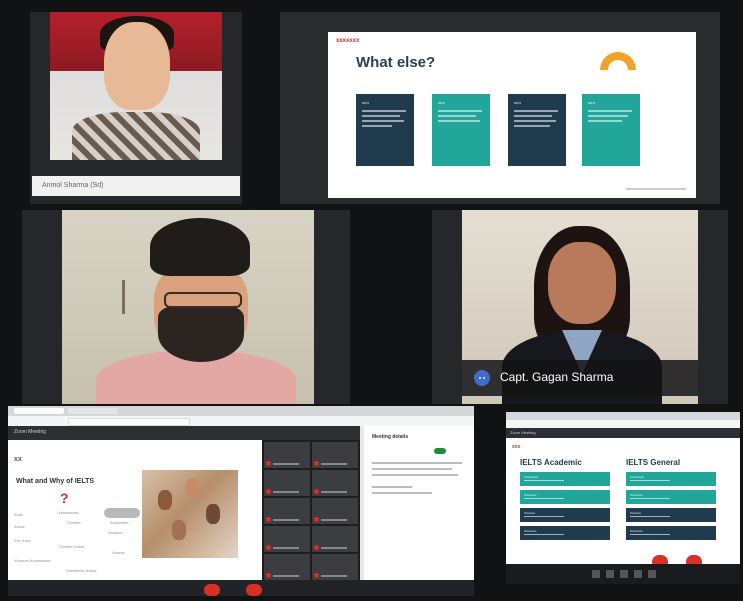  I want to click on slide-title: What else?, so click(396, 62).